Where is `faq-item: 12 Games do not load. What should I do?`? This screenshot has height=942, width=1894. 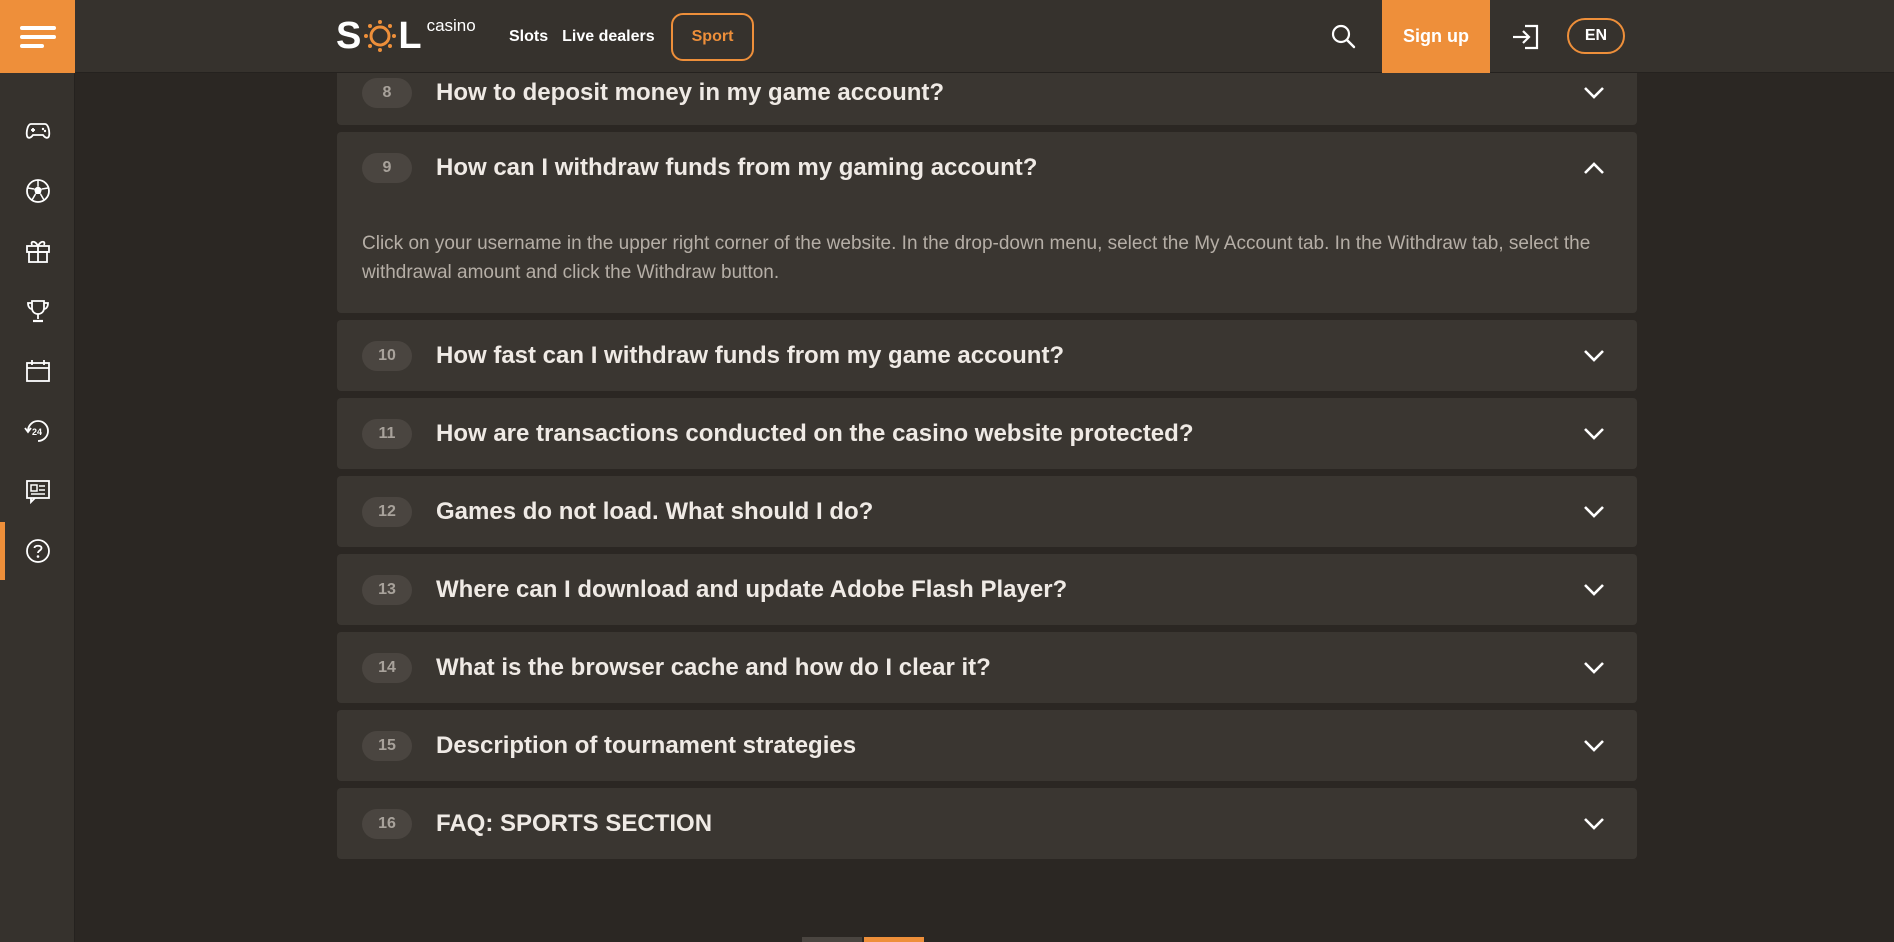 faq-item: 12 Games do not load. What should I do? is located at coordinates (987, 511).